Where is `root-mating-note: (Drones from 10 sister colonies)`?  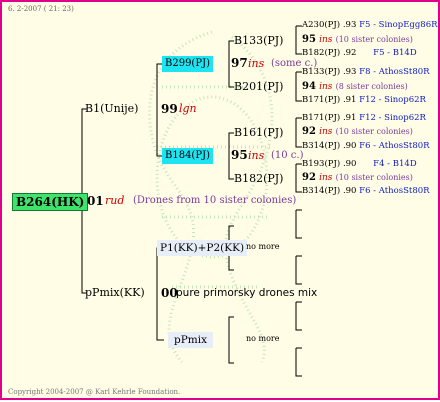
root-mating-note: (Drones from 10 sister colonies) is located at coordinates (215, 200).